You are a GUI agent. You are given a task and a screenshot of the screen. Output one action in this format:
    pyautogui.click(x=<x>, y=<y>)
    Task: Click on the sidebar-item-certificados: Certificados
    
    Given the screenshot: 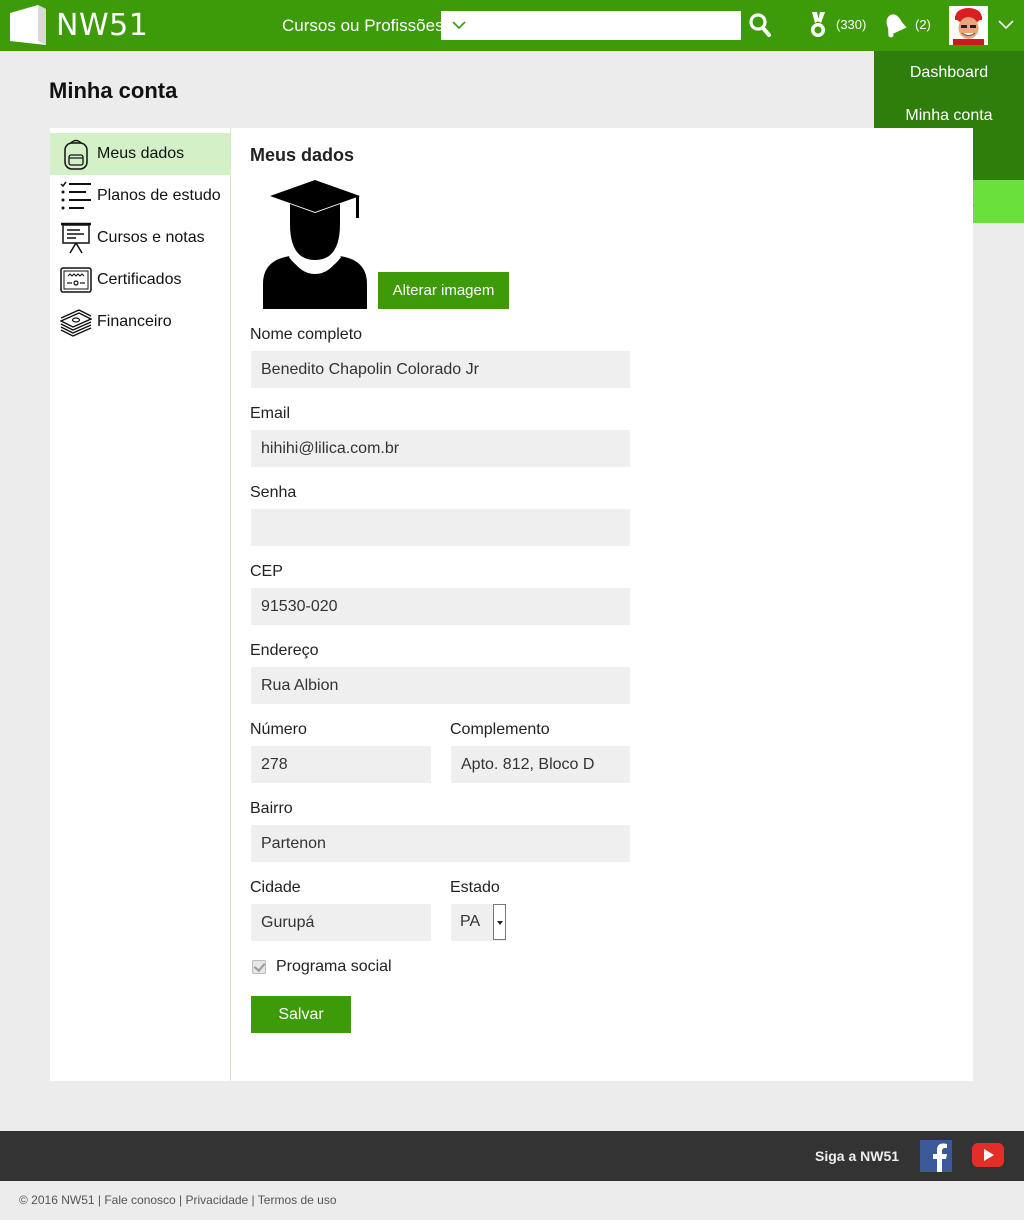 What is the action you would take?
    pyautogui.click(x=140, y=280)
    